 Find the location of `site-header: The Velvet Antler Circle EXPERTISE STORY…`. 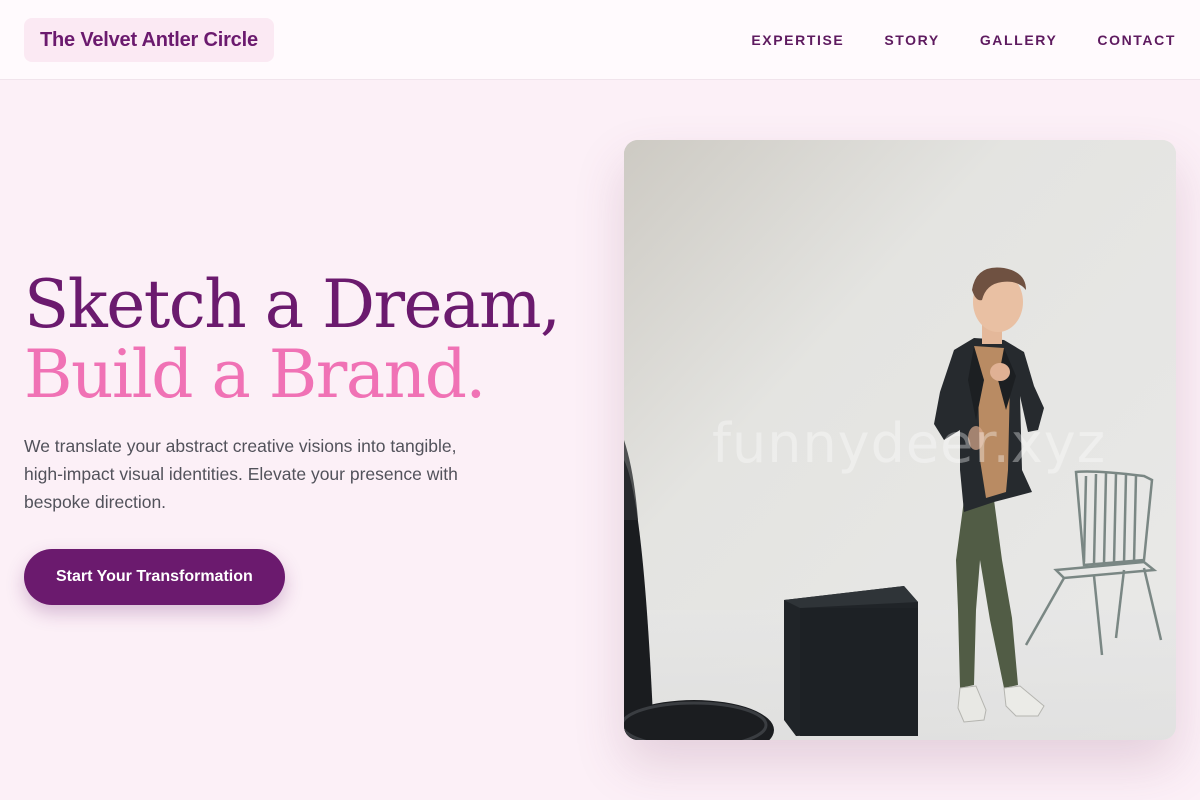

site-header: The Velvet Antler Circle EXPERTISE STORY… is located at coordinates (600, 40).